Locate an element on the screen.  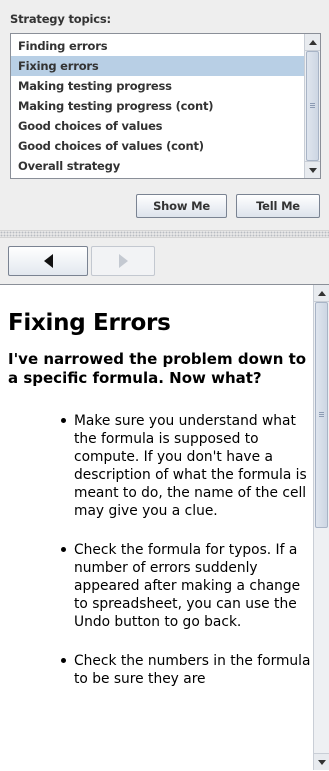
topics-scroll-down-button is located at coordinates (312, 169).